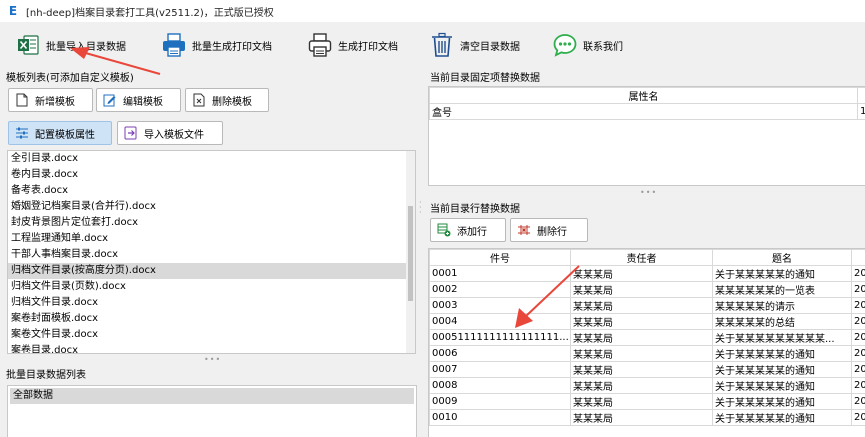 This screenshot has height=437, width=865. I want to click on list-item-selected: 全部数据, so click(212, 396).